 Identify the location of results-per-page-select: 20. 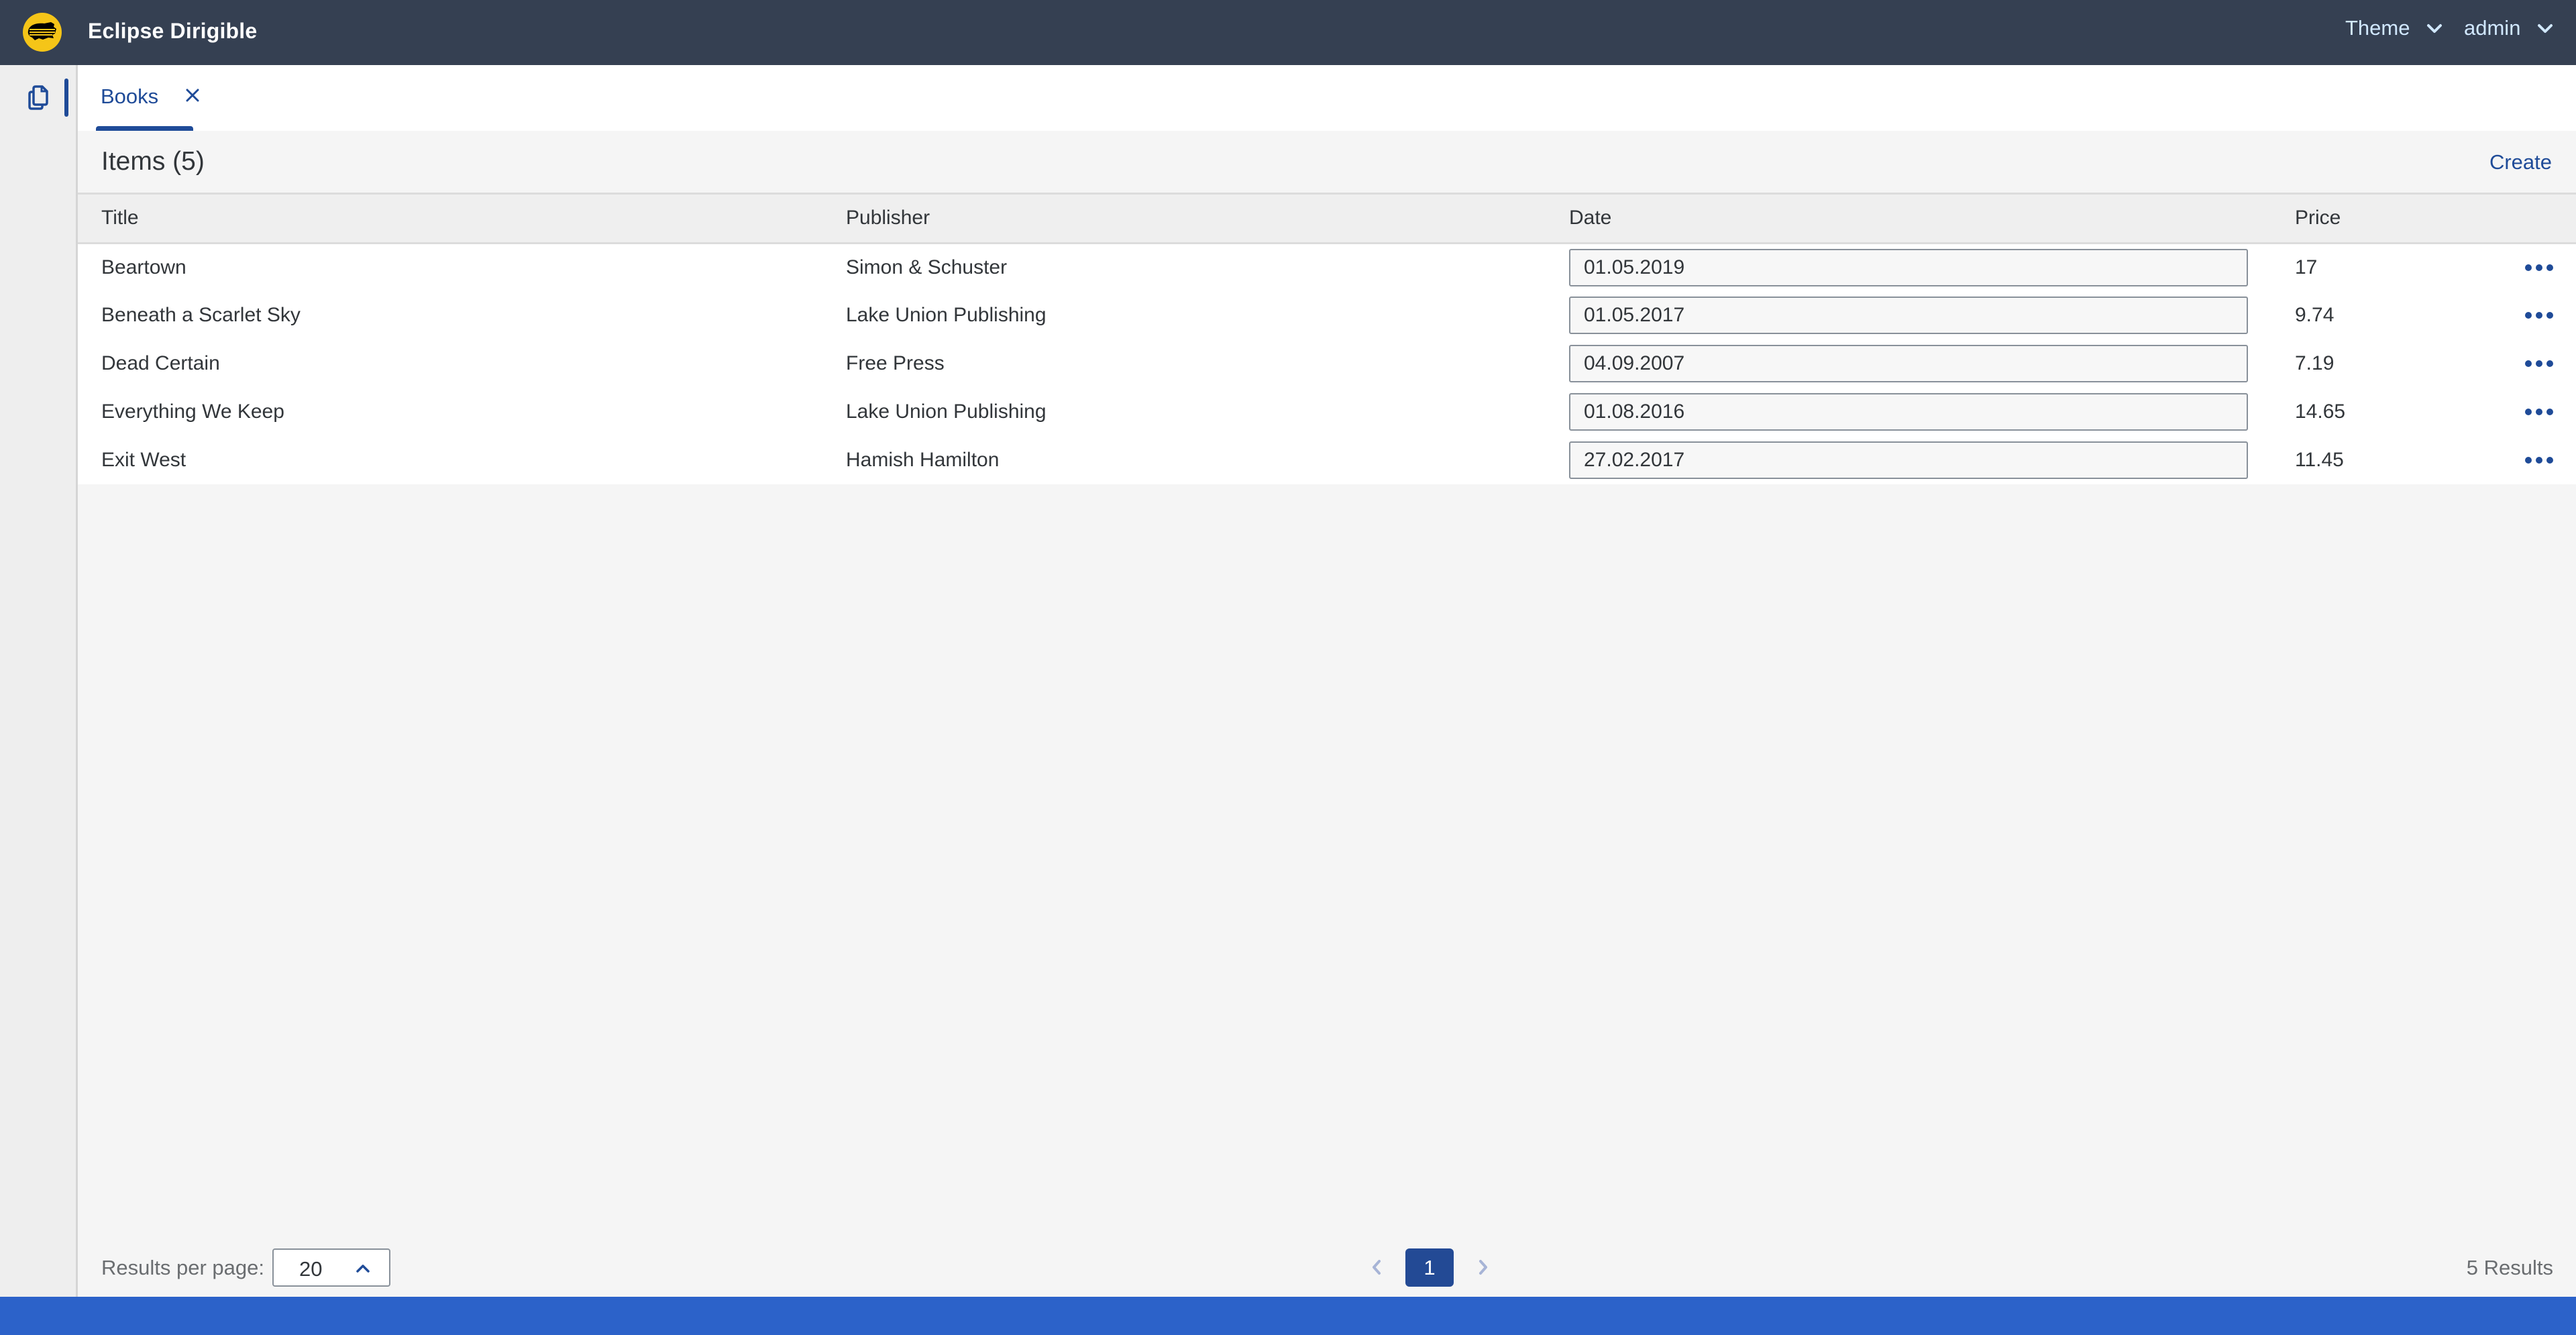
(331, 1267).